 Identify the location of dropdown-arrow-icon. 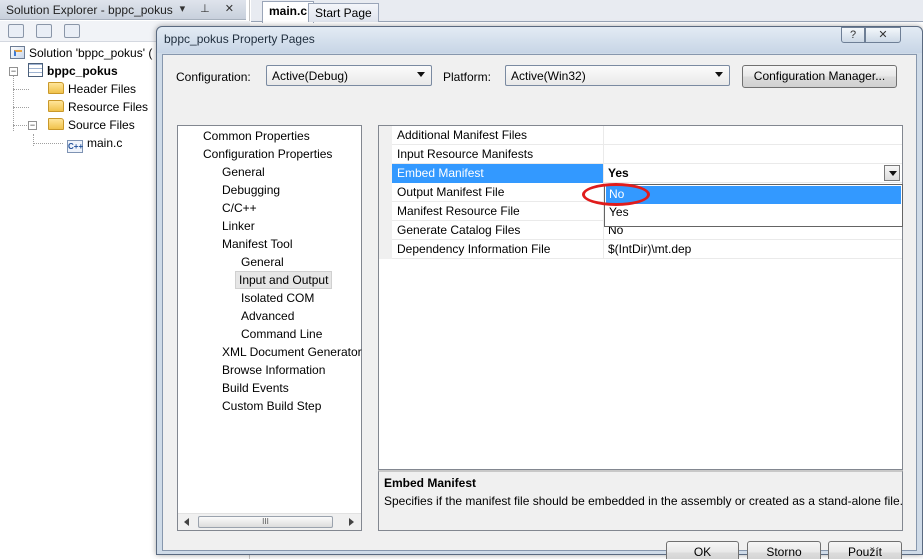
(892, 173).